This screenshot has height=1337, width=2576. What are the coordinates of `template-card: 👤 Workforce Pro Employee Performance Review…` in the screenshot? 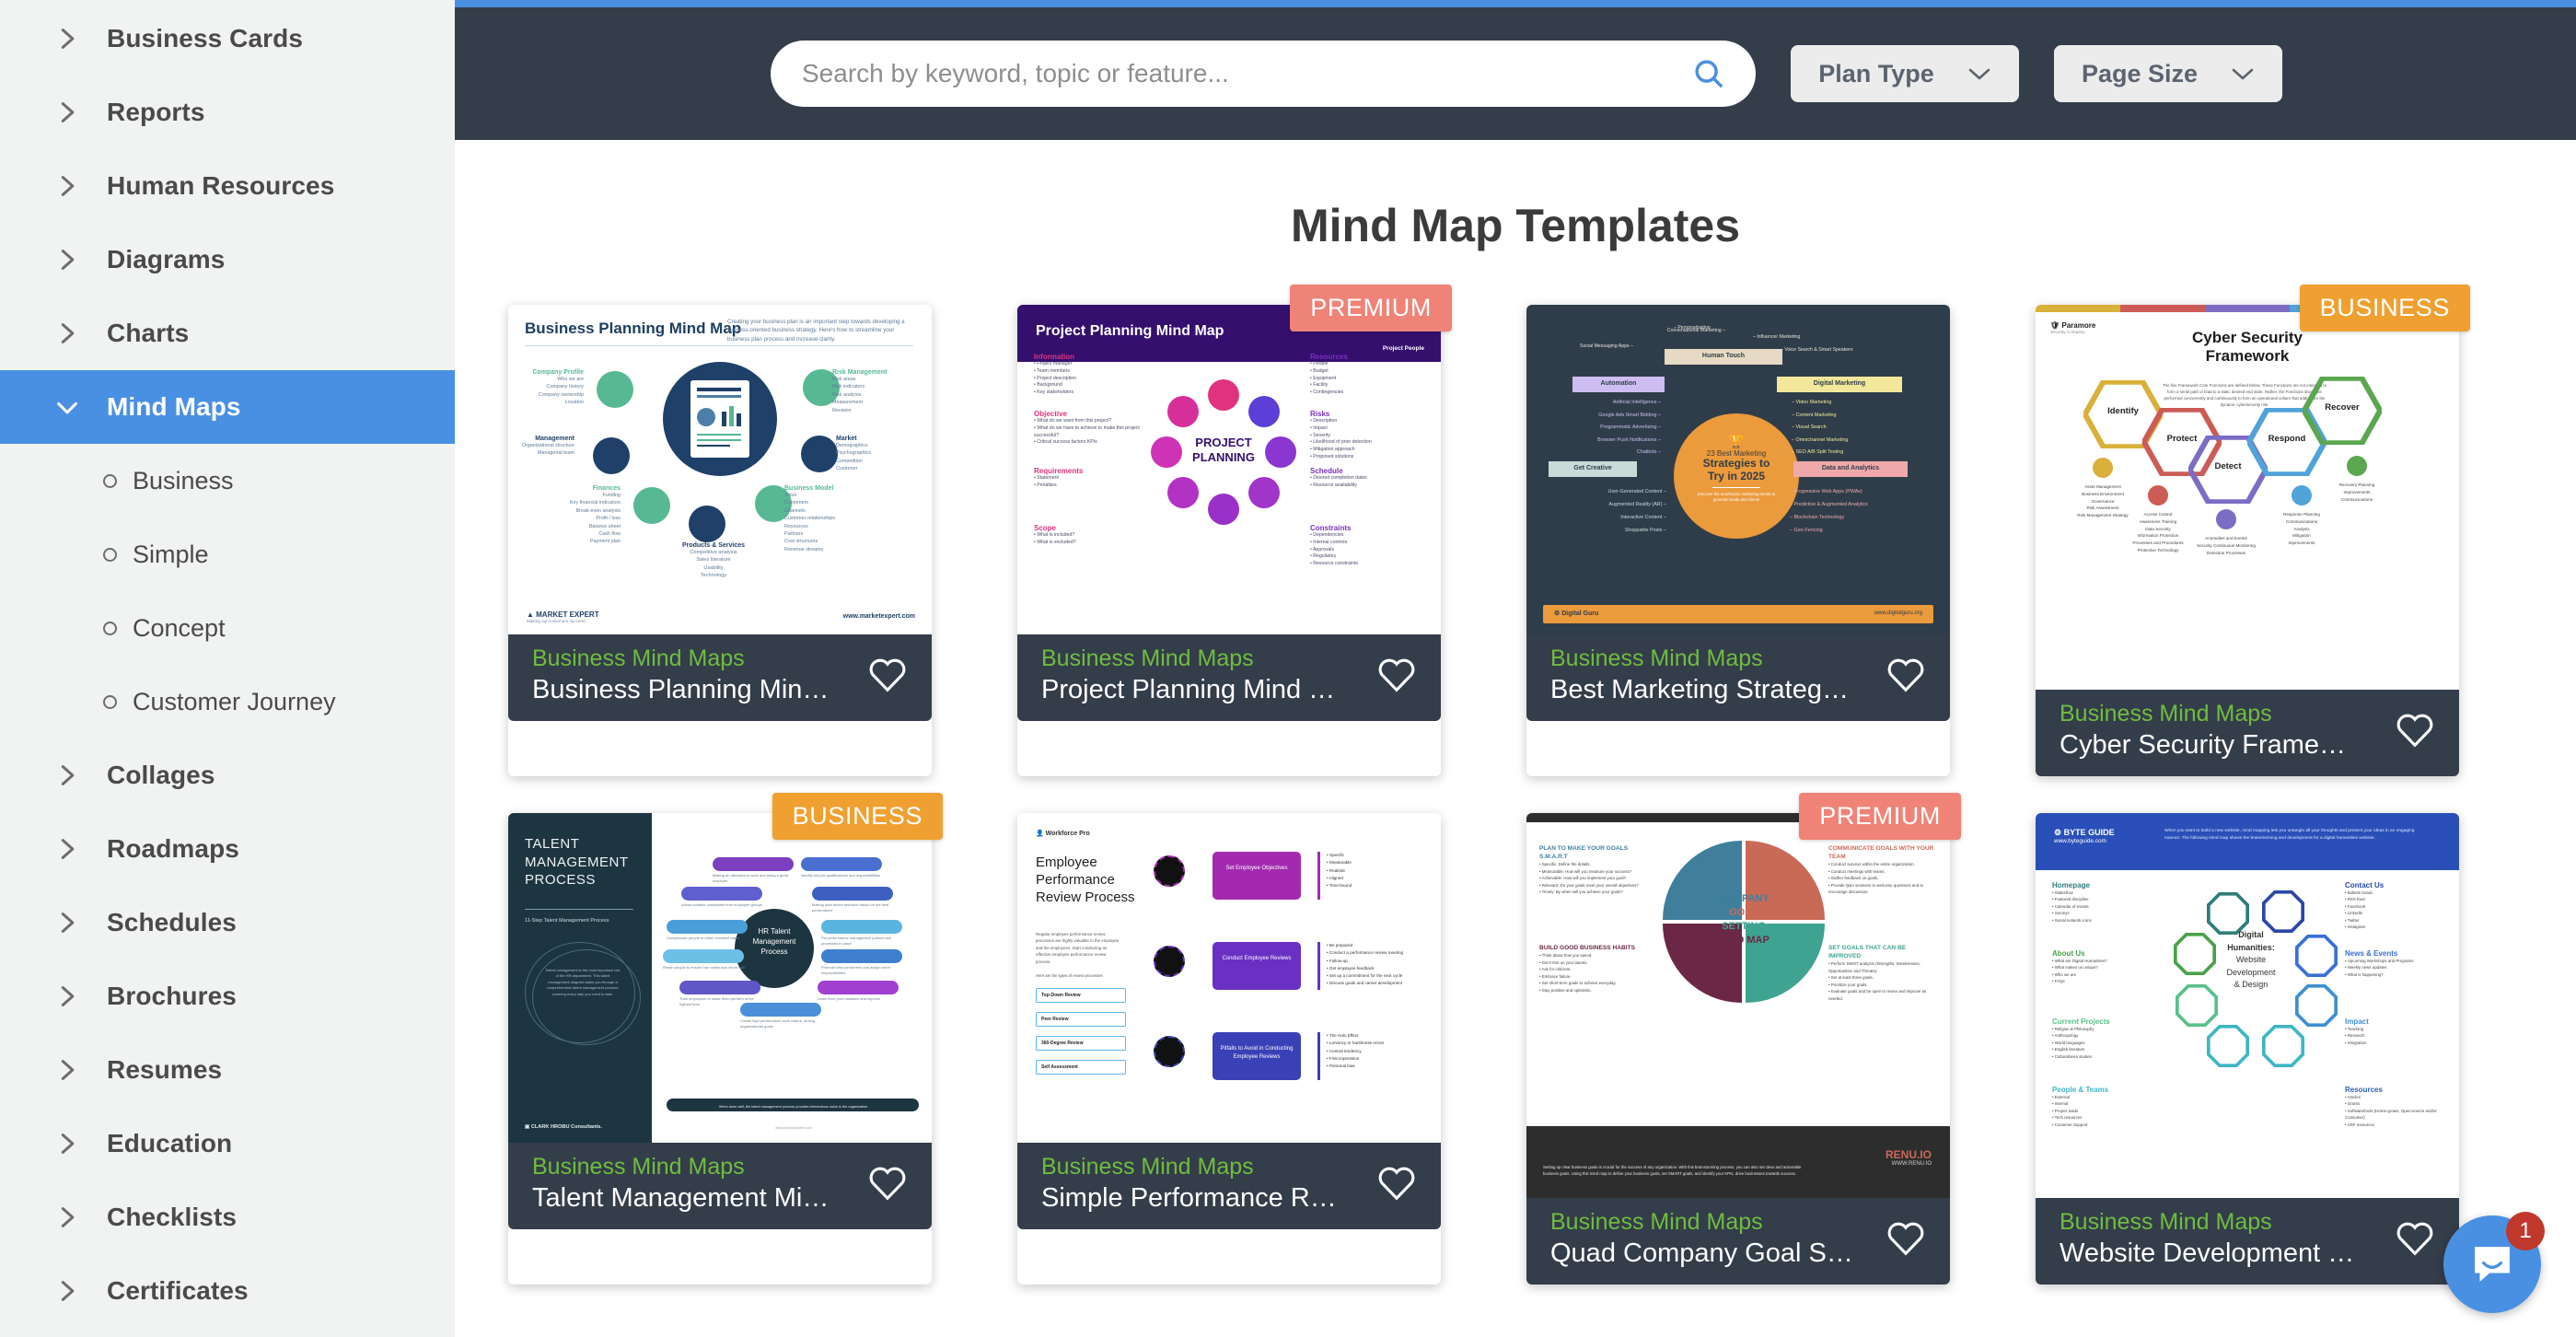 It's located at (1229, 1049).